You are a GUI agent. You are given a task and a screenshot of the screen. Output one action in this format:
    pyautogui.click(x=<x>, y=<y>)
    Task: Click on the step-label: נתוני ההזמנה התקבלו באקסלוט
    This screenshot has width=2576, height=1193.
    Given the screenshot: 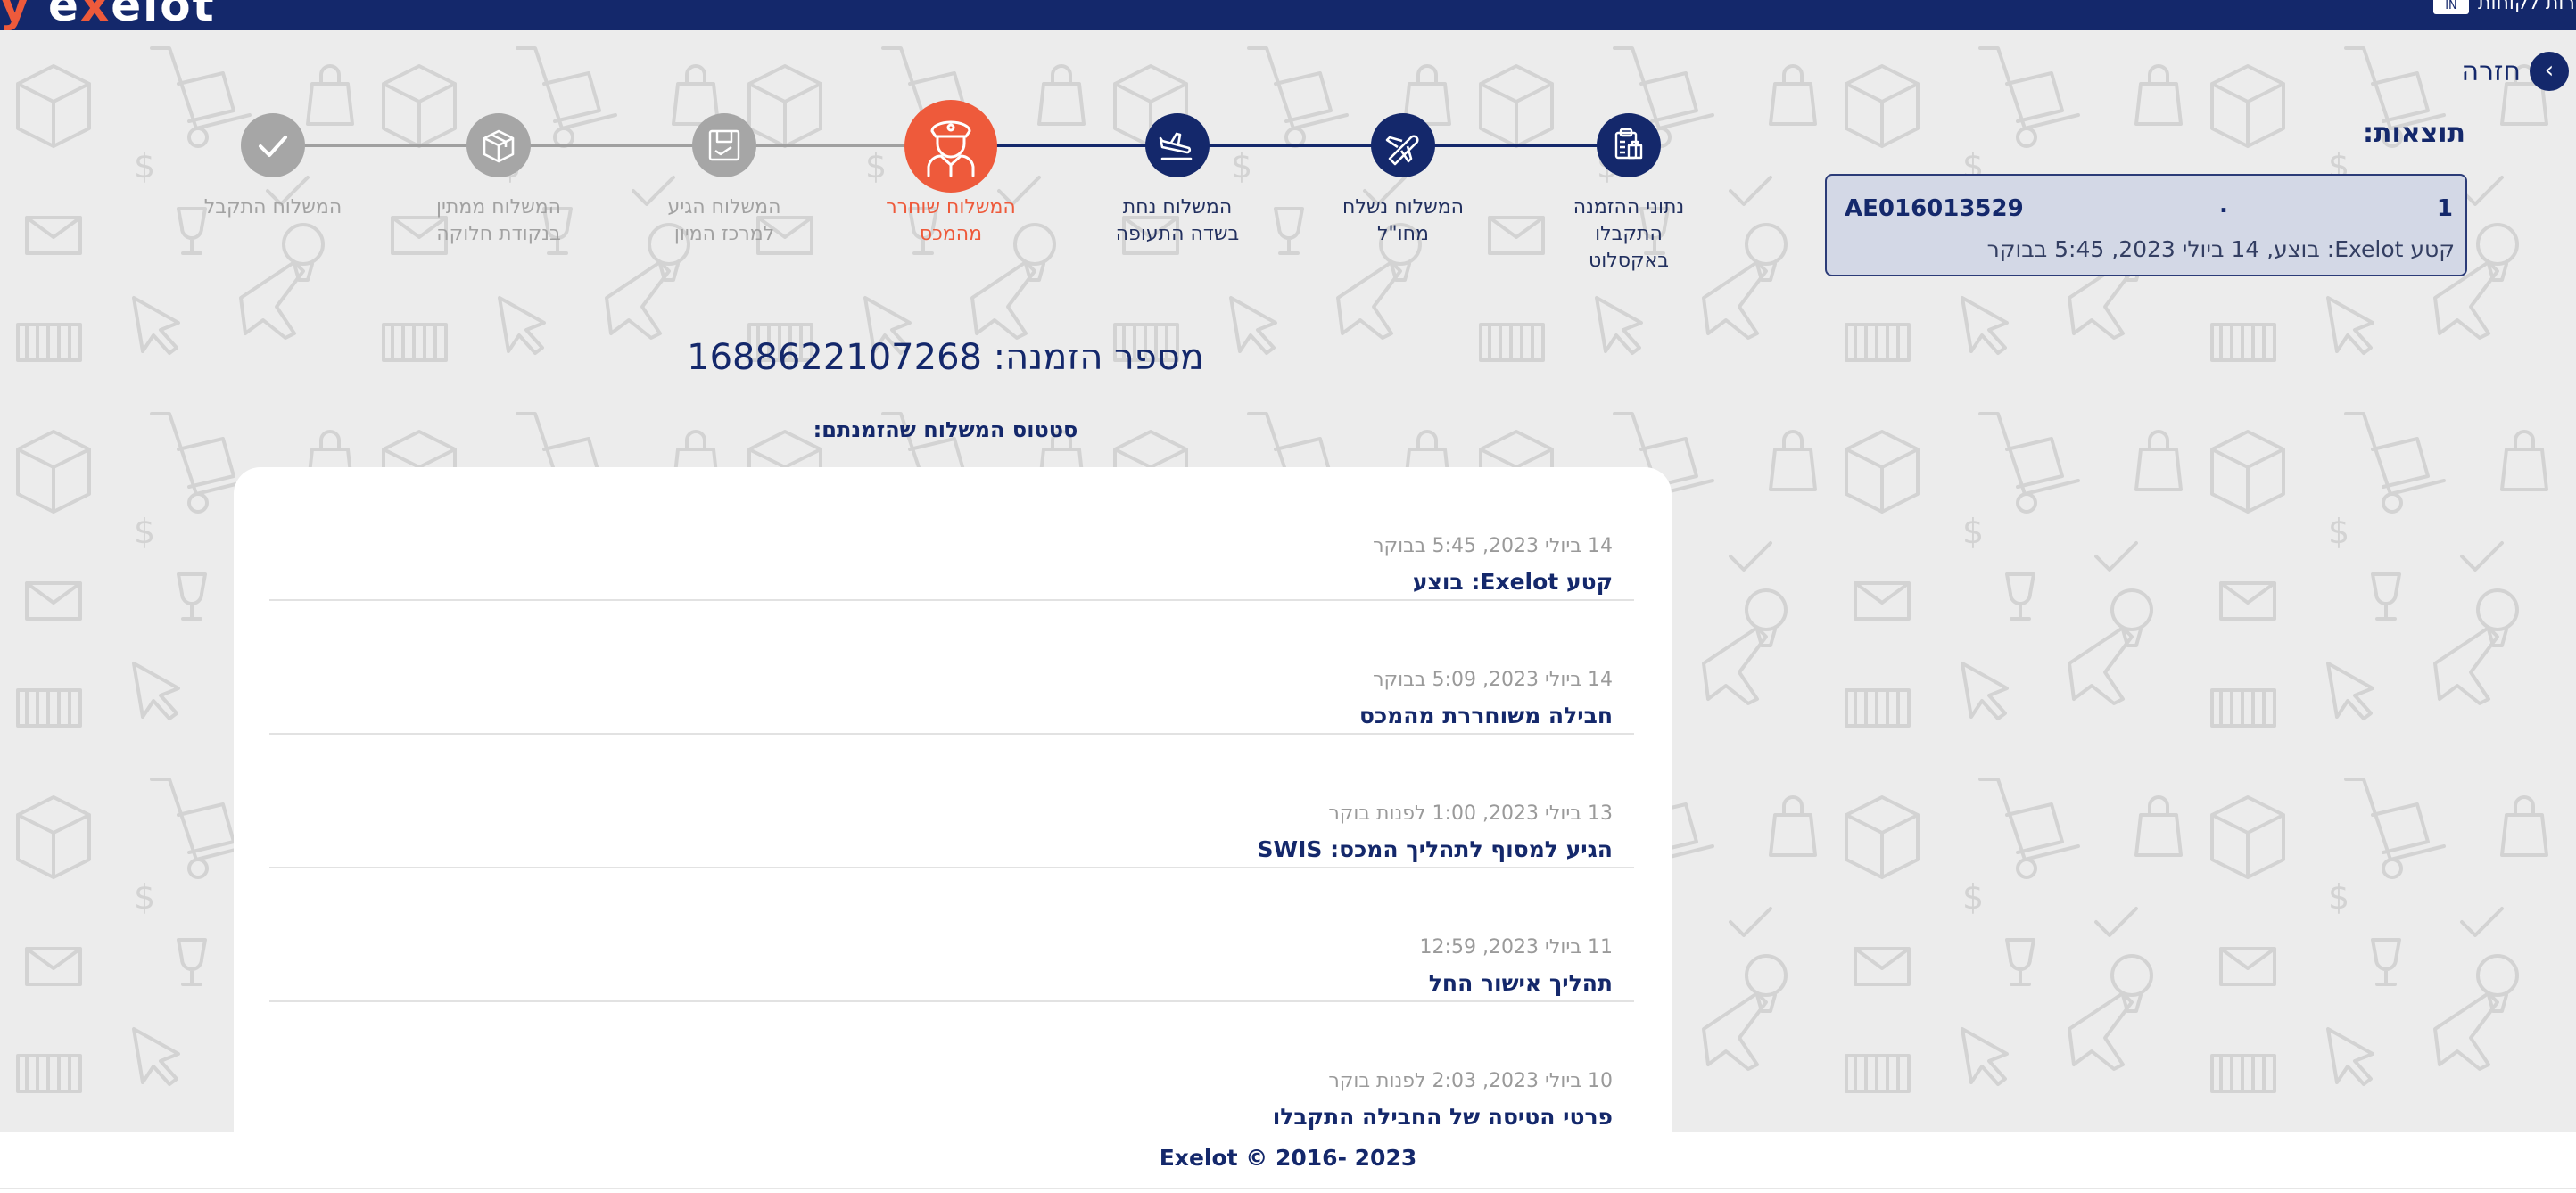 What is the action you would take?
    pyautogui.click(x=1629, y=234)
    